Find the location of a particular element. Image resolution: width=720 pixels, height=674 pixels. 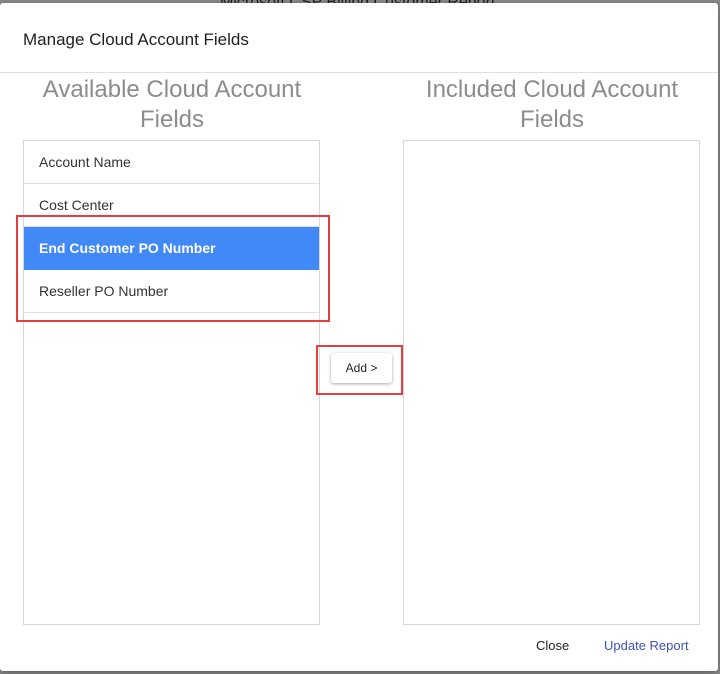

add-button: Add > is located at coordinates (361, 368).